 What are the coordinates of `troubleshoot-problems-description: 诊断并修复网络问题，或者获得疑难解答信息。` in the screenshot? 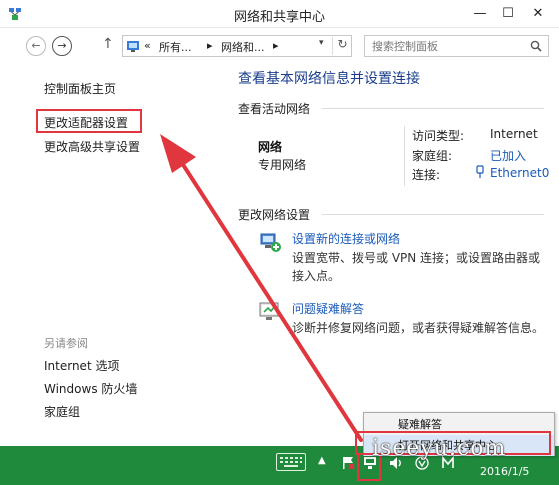 It's located at (418, 328).